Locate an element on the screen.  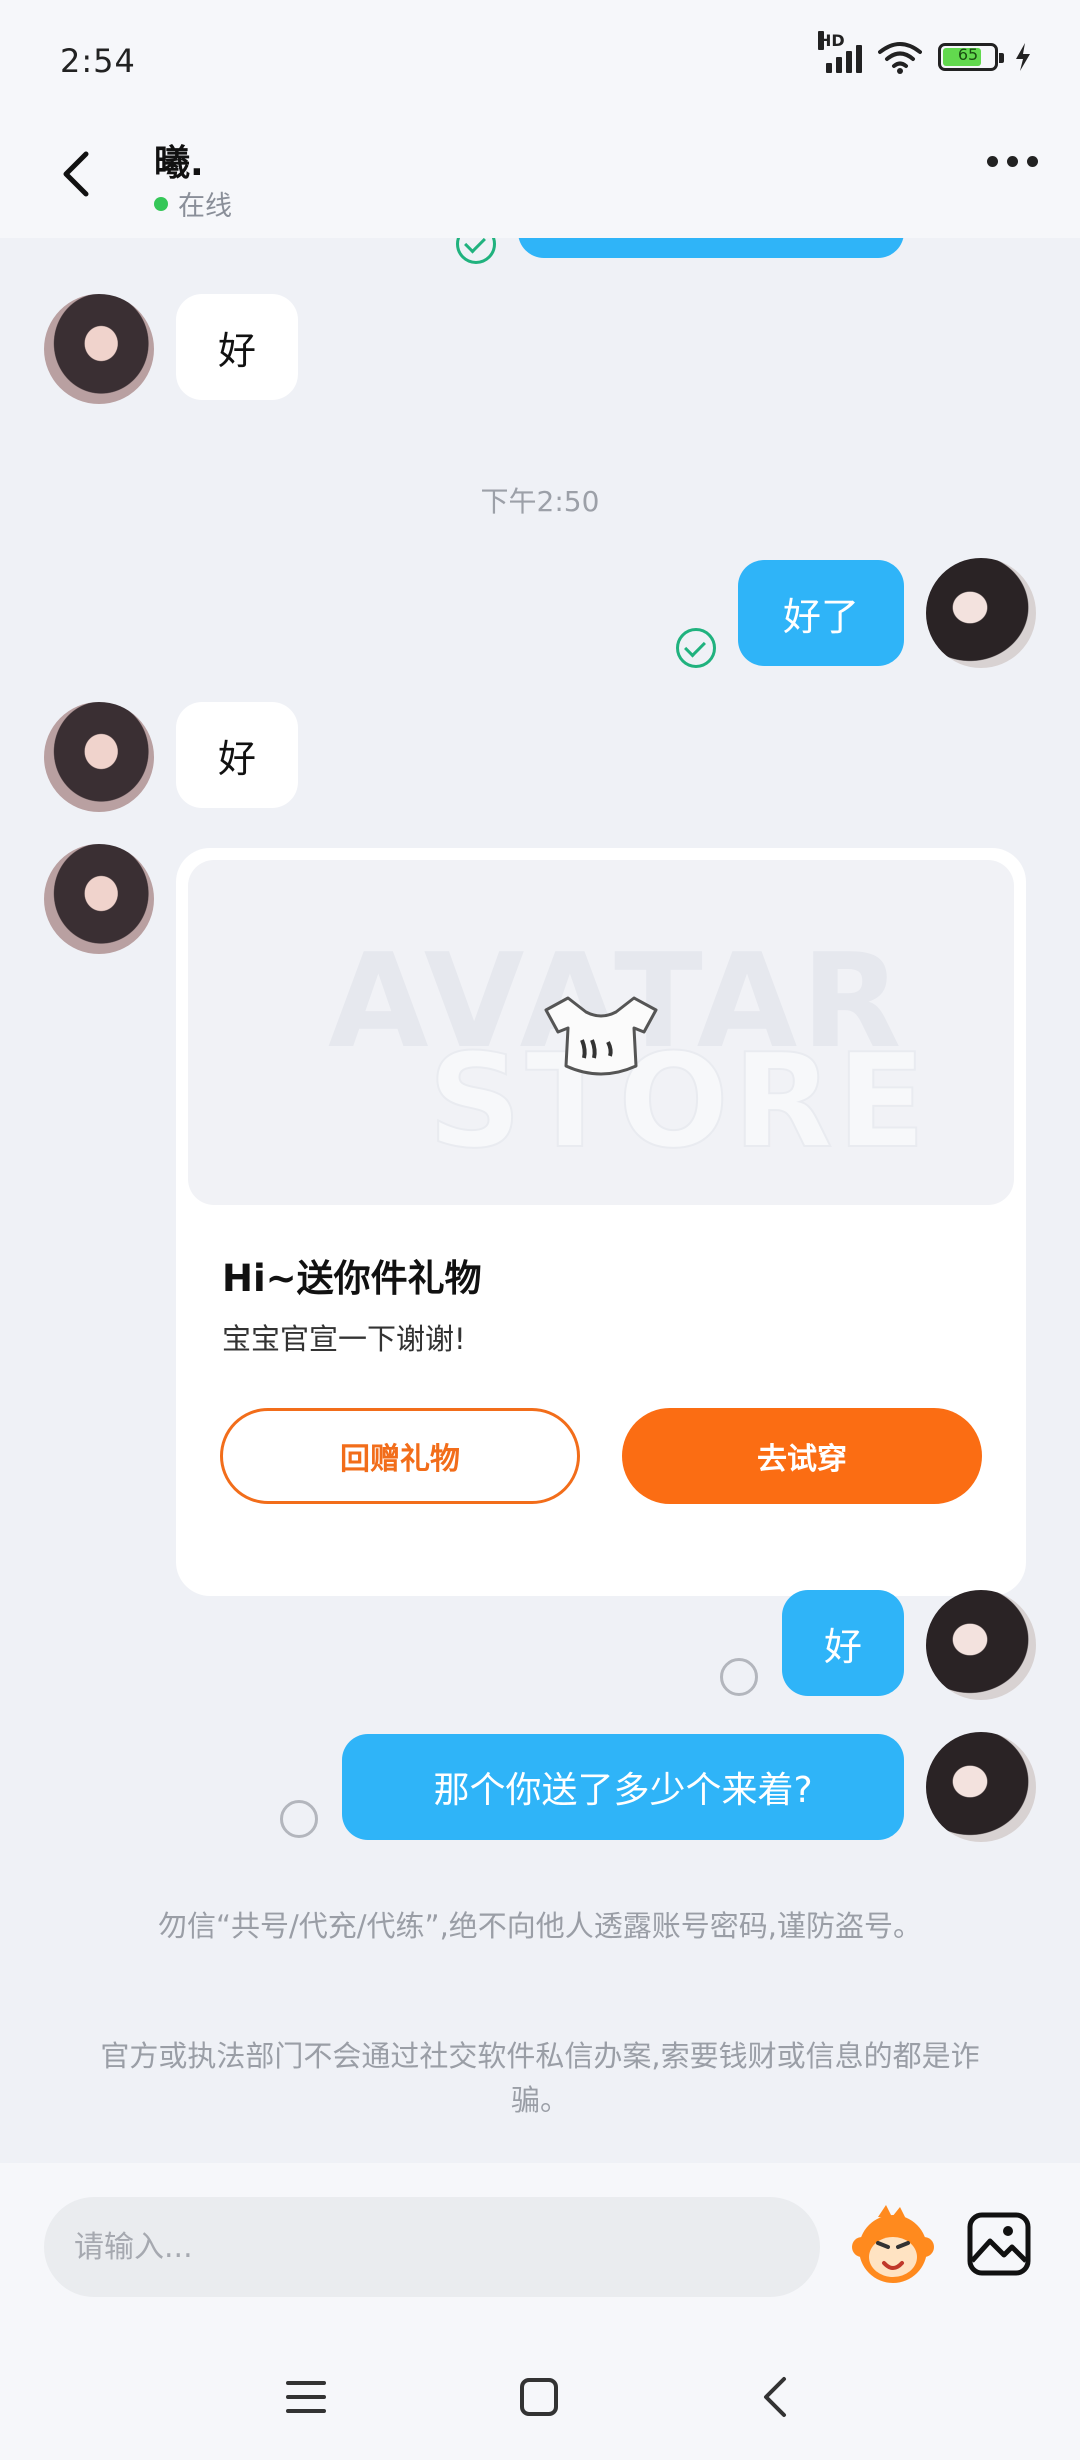
monkey-emoji-icon is located at coordinates (893, 2246).